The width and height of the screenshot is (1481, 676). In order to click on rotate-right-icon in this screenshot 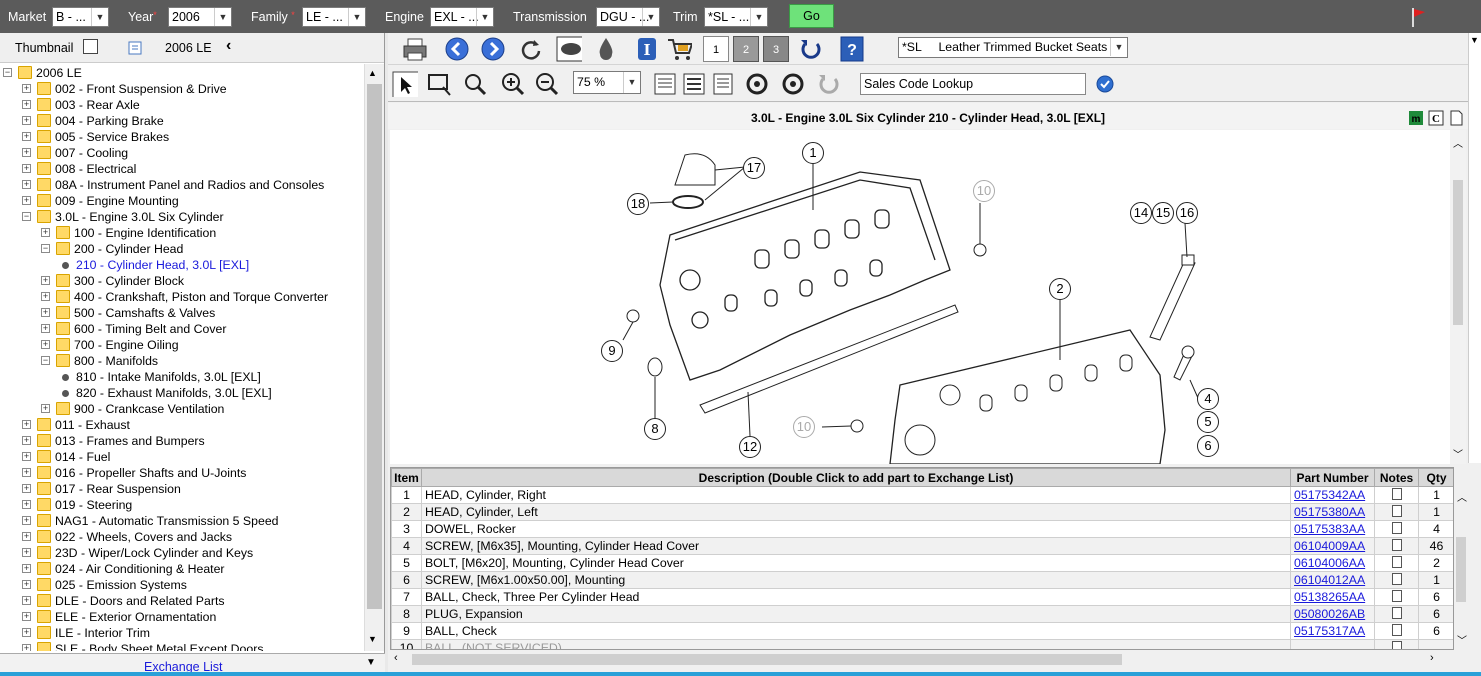, I will do `click(793, 84)`.